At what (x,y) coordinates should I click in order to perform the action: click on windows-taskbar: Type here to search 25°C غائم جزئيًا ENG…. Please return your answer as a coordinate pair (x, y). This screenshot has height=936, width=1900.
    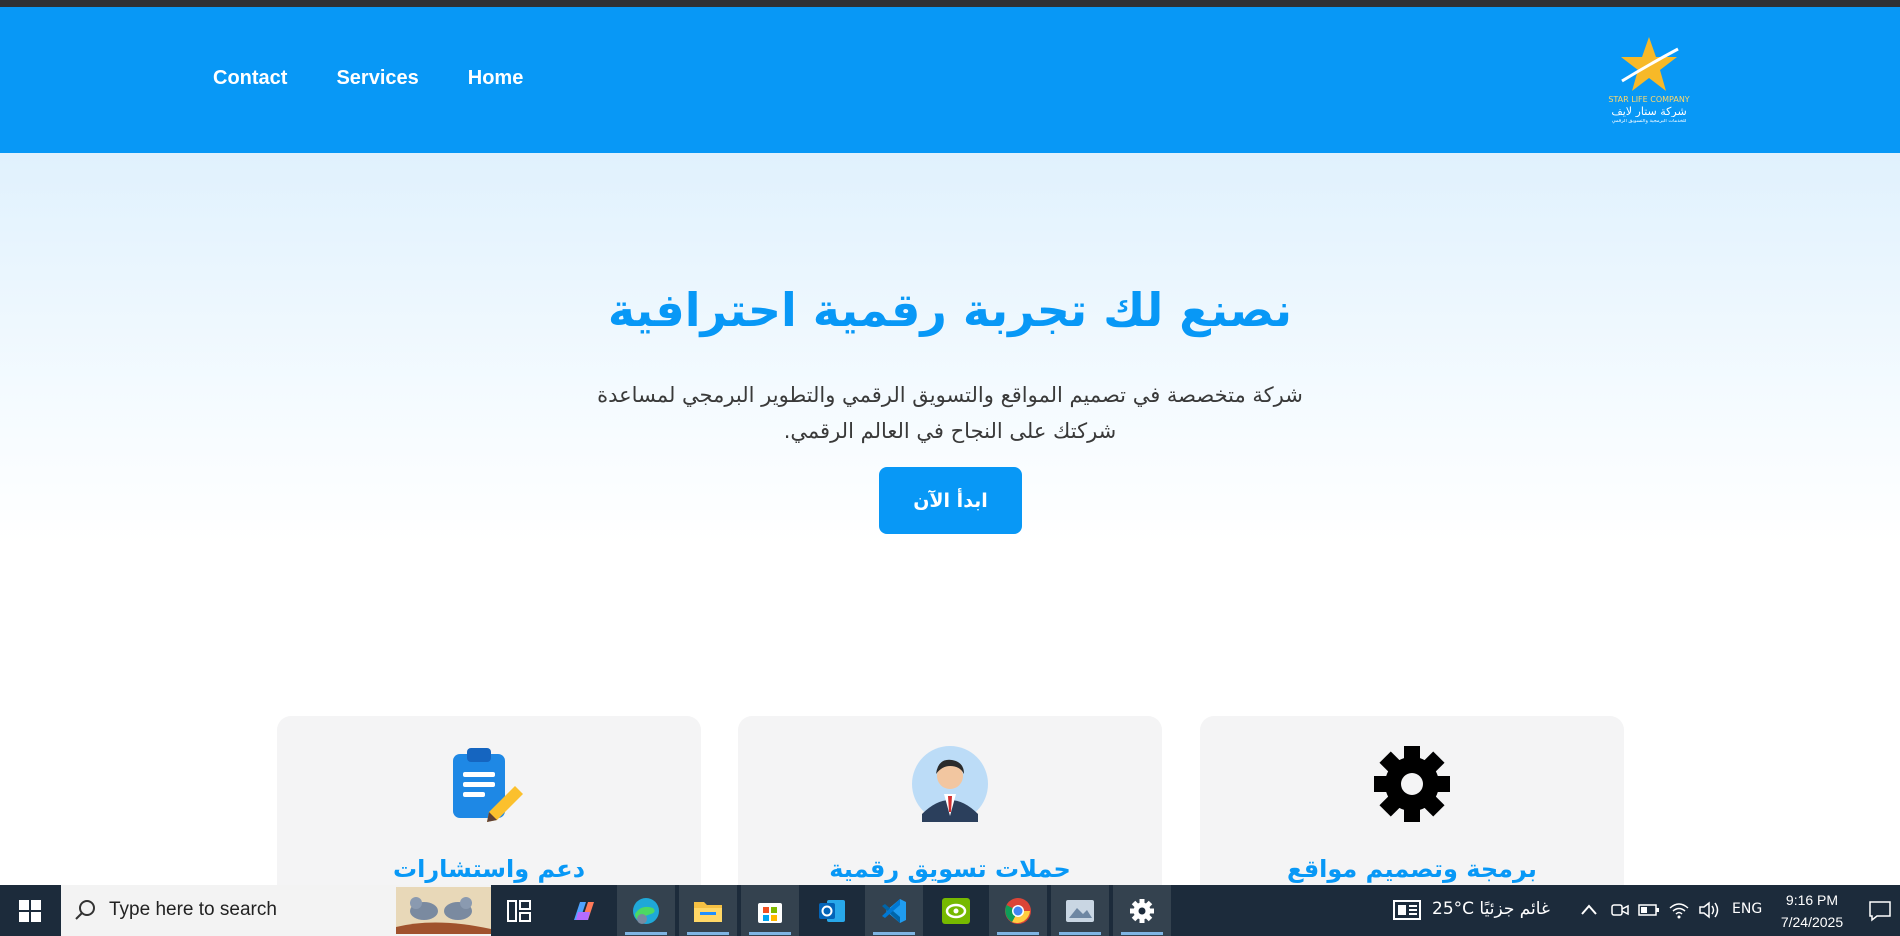
    Looking at the image, I should click on (950, 910).